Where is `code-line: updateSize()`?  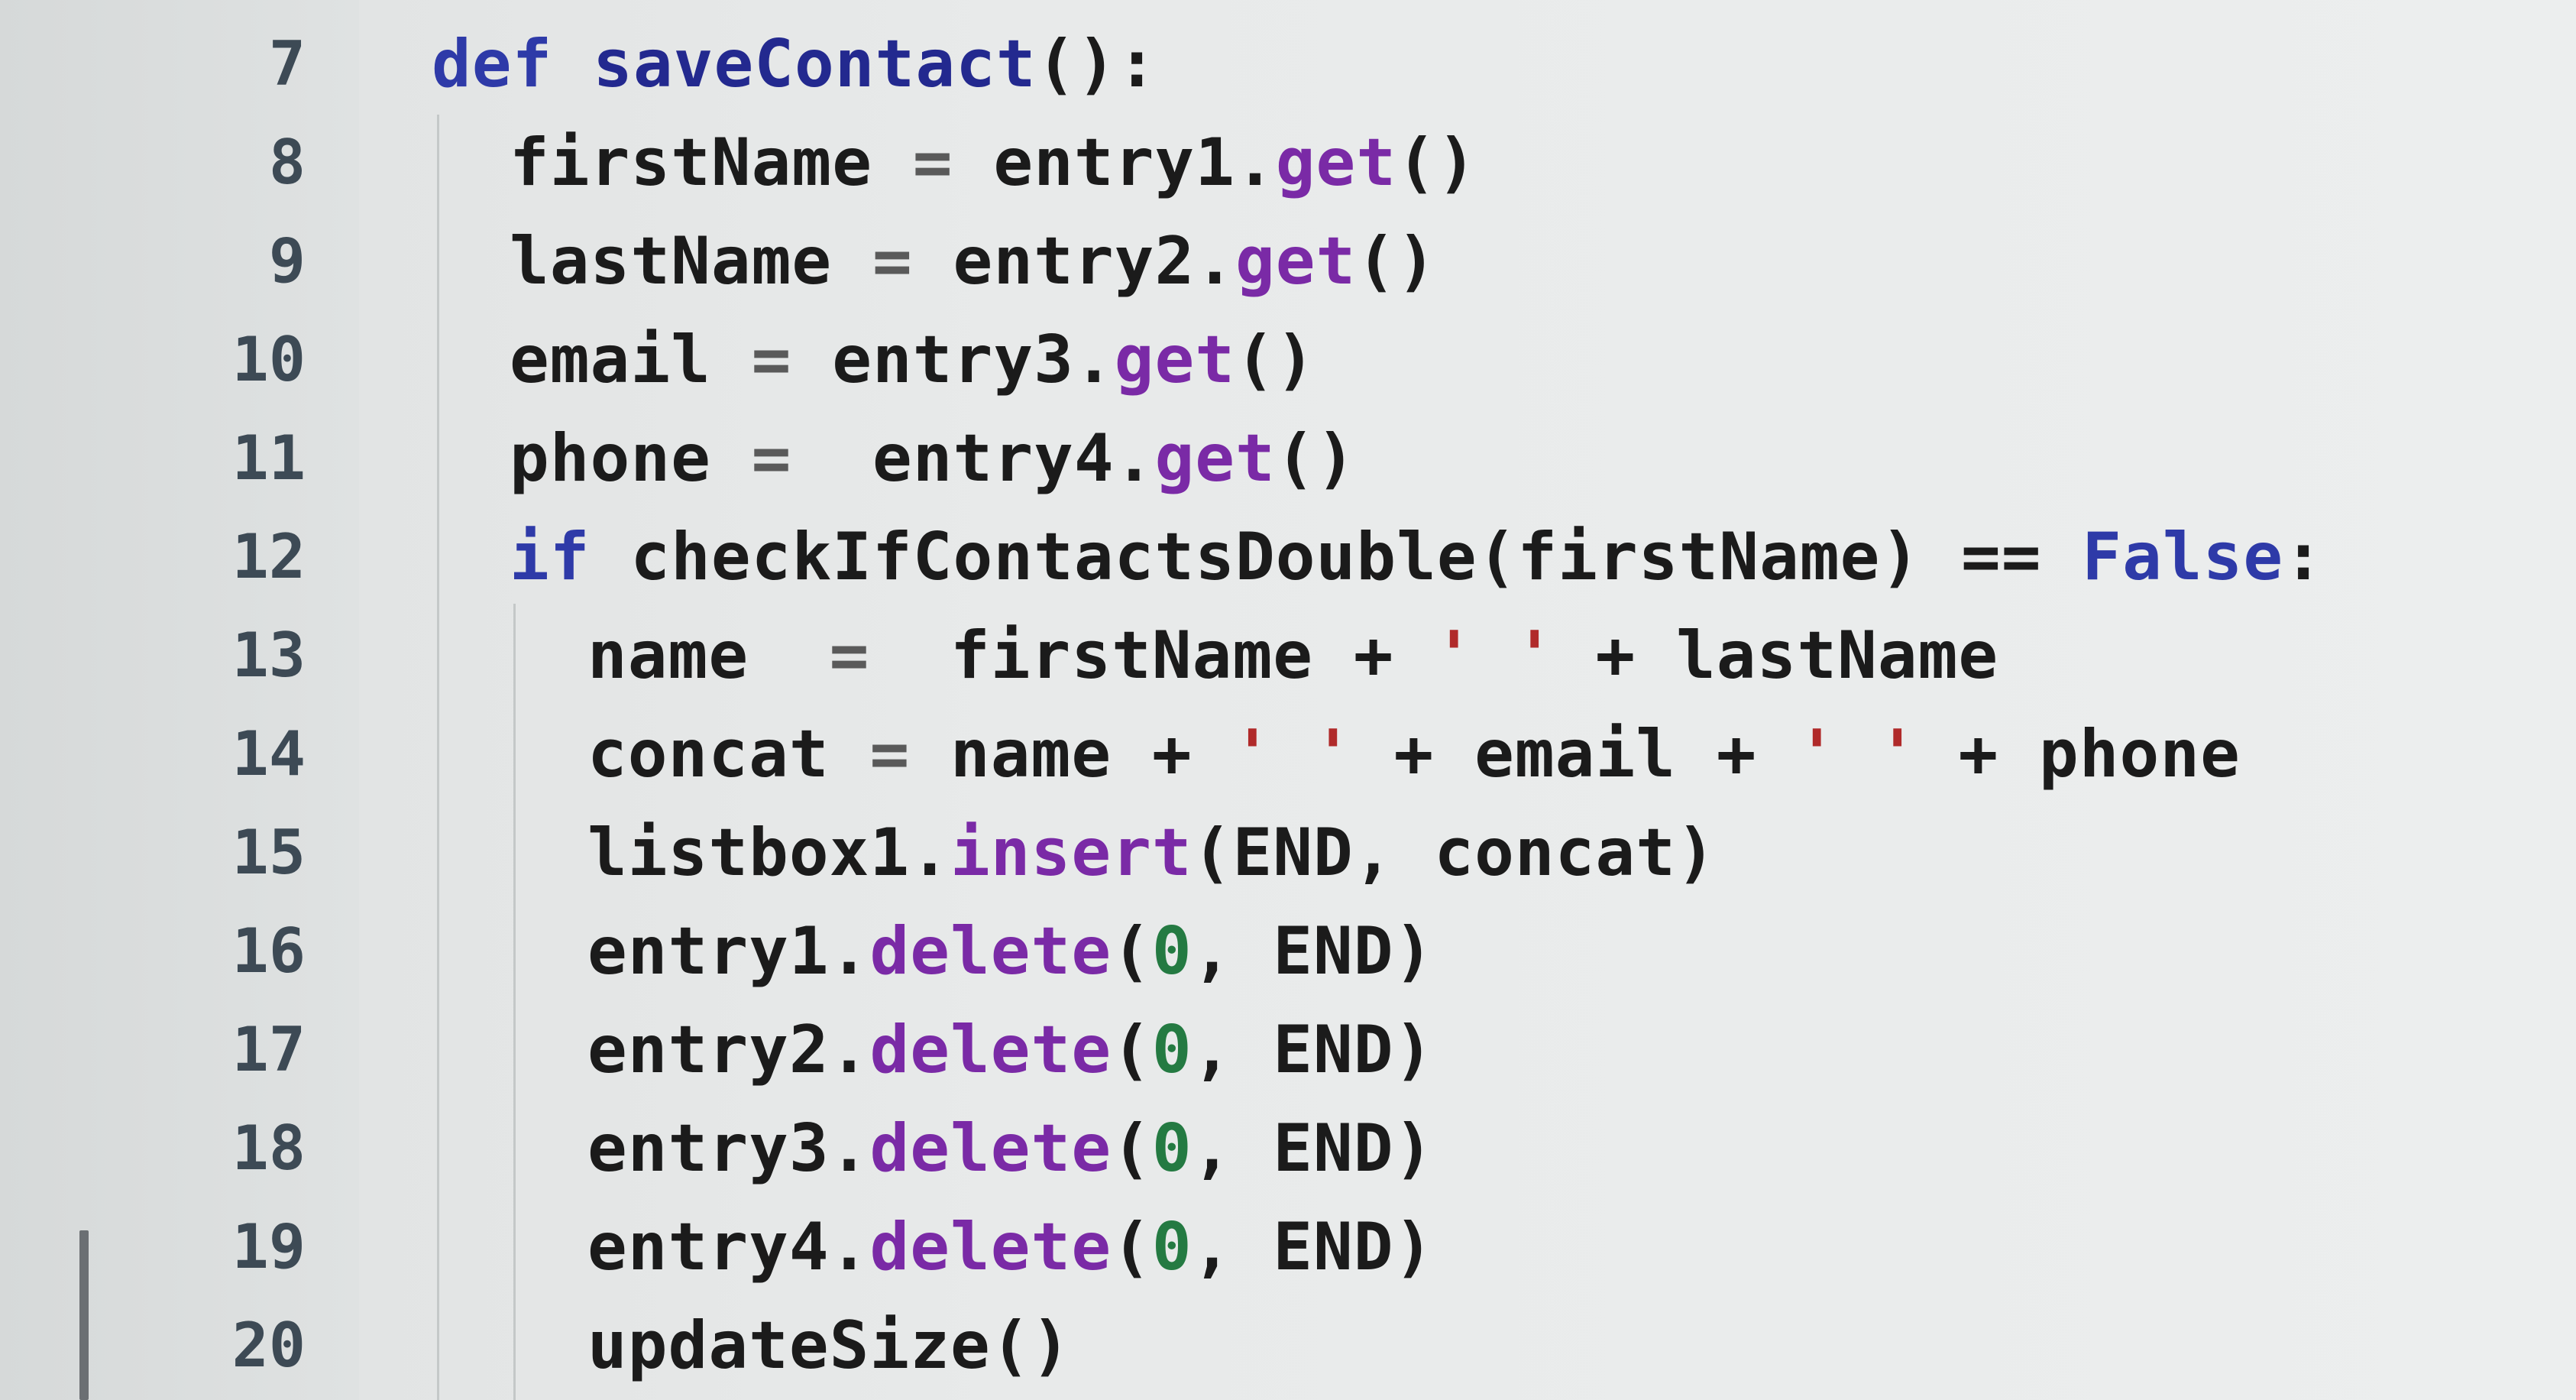 code-line: updateSize() is located at coordinates (829, 1346).